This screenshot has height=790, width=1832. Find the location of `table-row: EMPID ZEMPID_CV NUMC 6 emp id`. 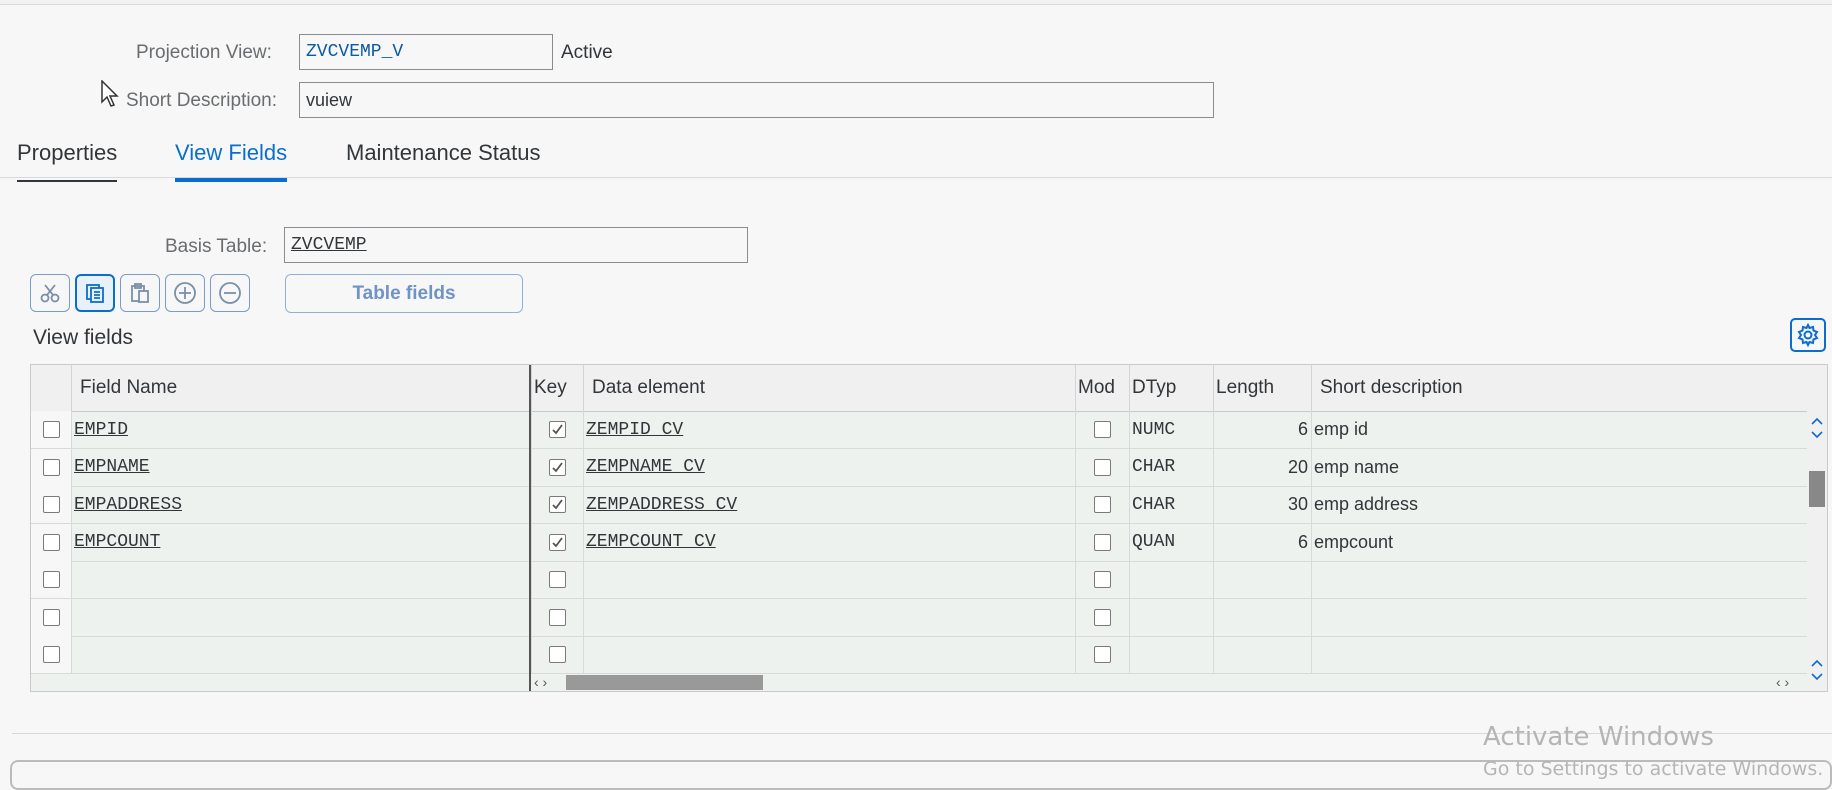

table-row: EMPID ZEMPID_CV NUMC 6 emp id is located at coordinates (929, 430).